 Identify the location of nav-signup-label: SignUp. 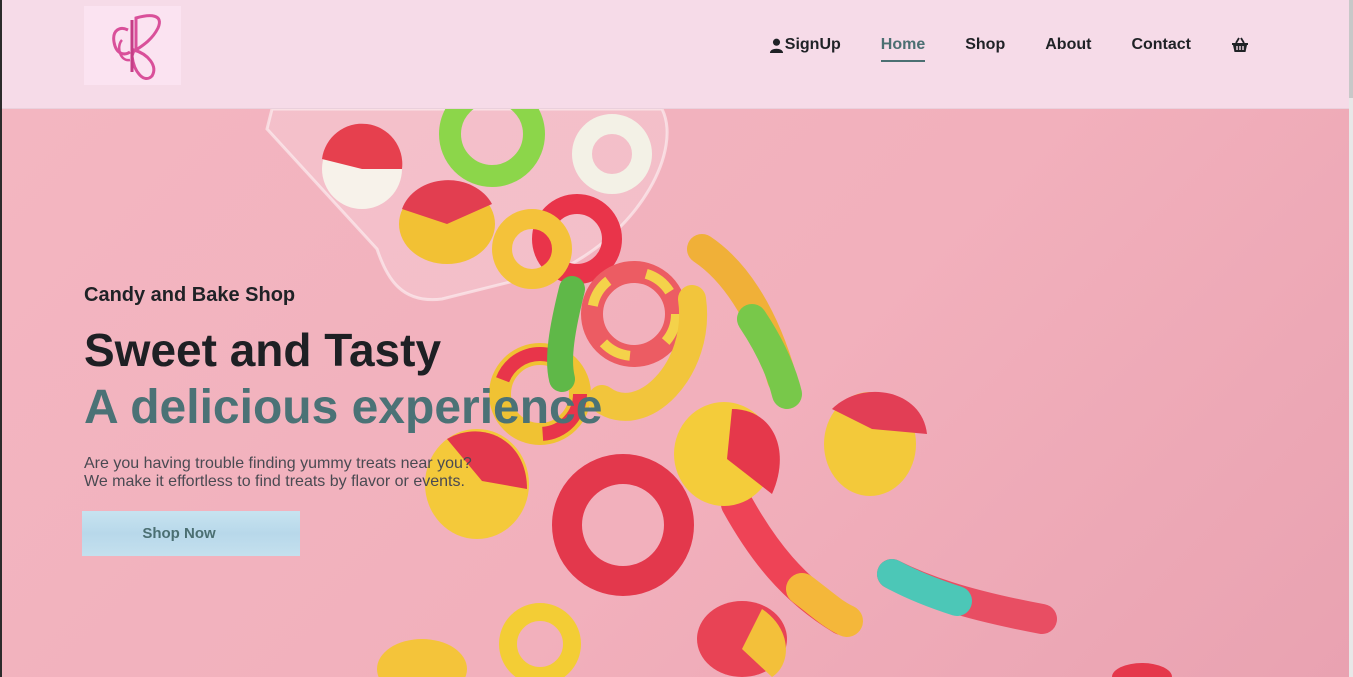
(812, 44).